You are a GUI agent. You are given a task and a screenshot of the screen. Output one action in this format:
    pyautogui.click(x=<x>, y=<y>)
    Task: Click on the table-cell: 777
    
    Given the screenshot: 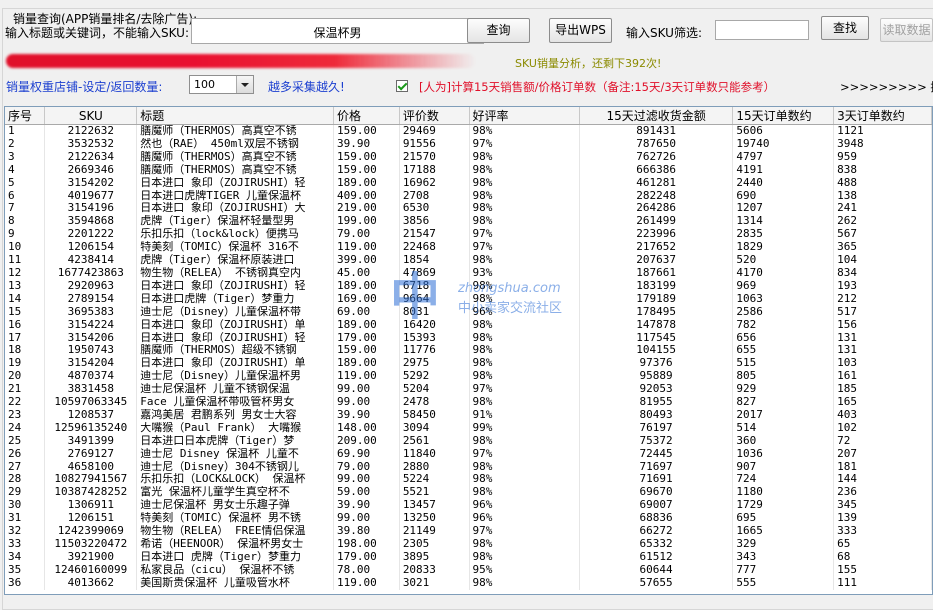 What is the action you would take?
    pyautogui.click(x=783, y=570)
    